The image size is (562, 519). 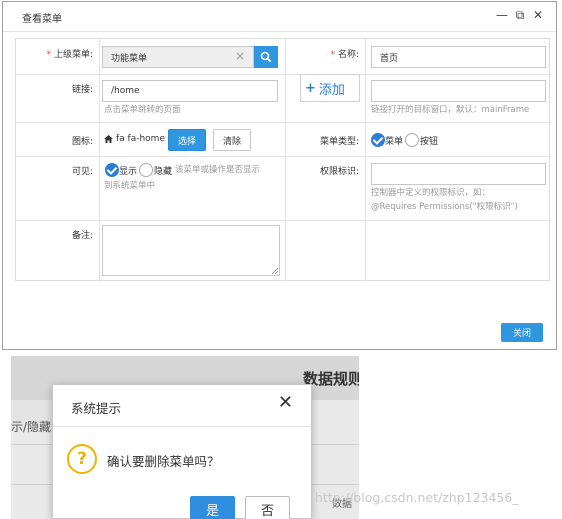 What do you see at coordinates (58, 251) in the screenshot?
I see `remark-label-cell: 备注:` at bounding box center [58, 251].